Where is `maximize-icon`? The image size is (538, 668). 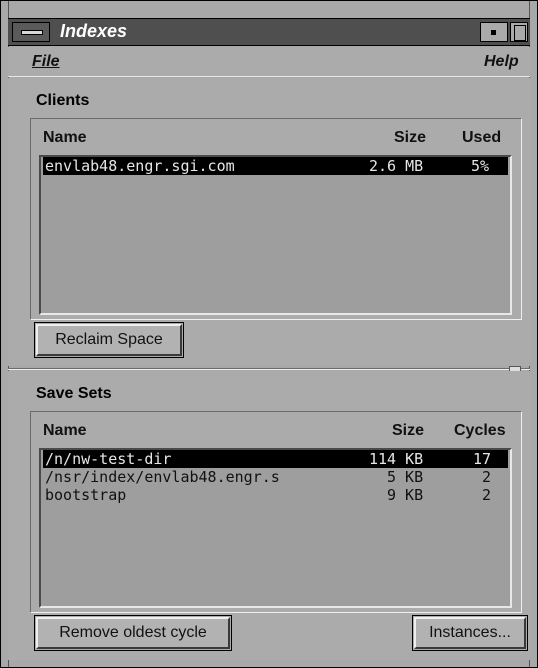
maximize-icon is located at coordinates (519, 32).